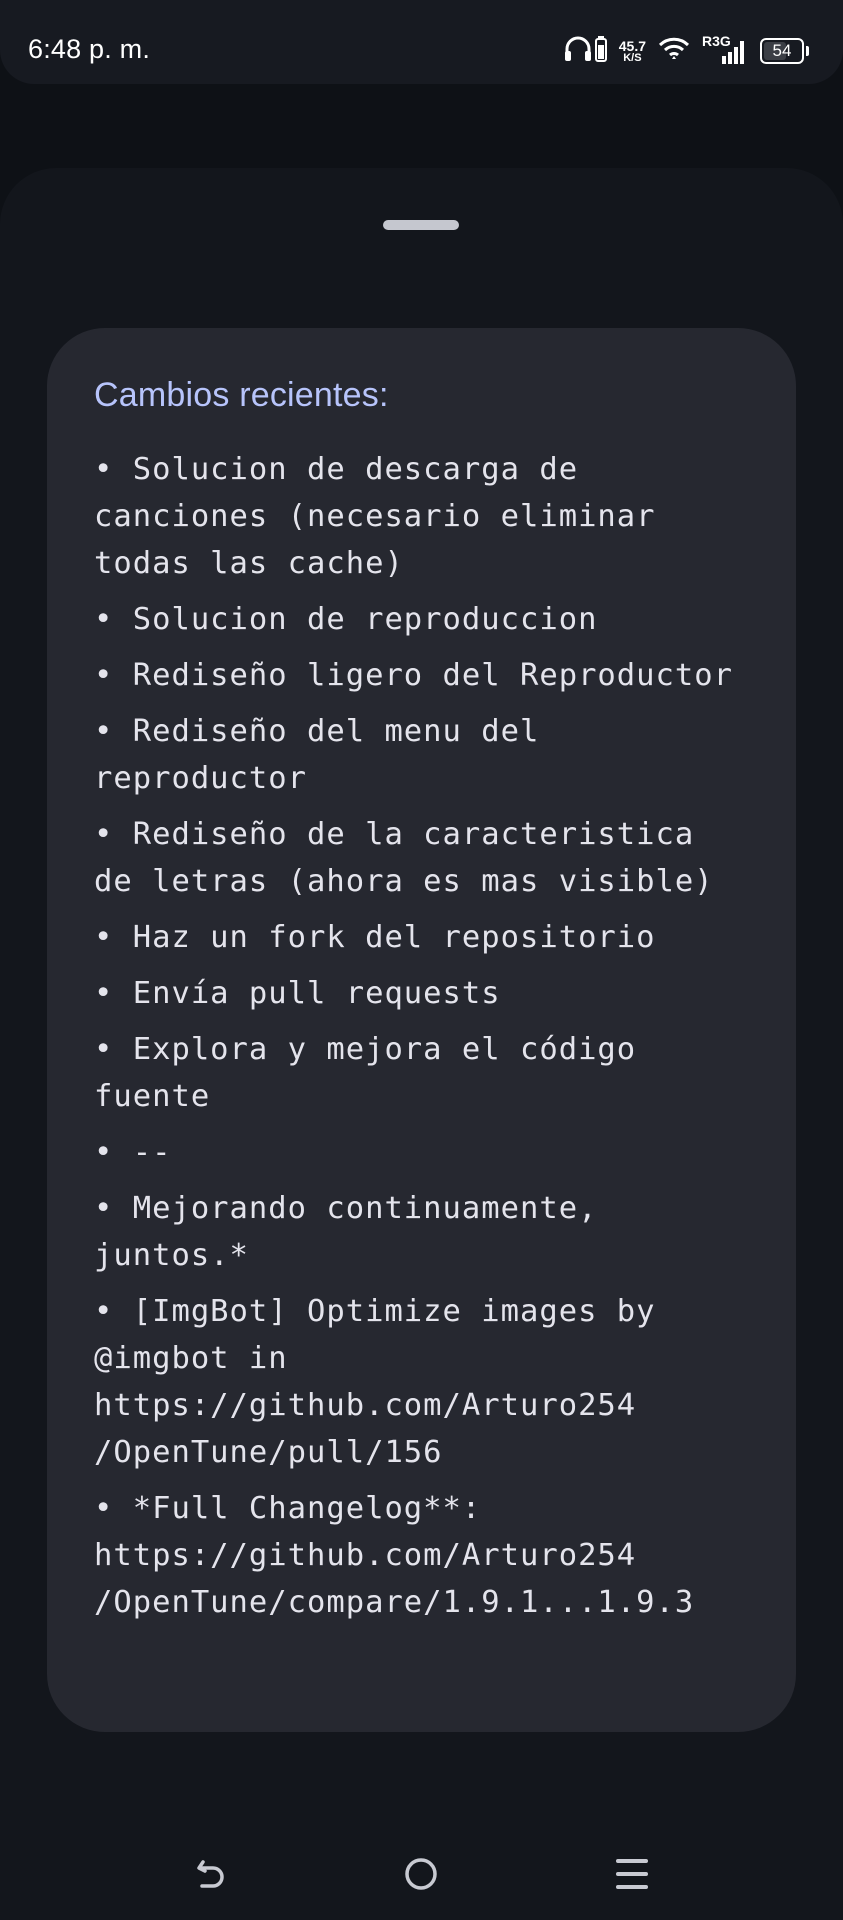  What do you see at coordinates (375, 937) in the screenshot?
I see `changelog-item: • Haz un fork del repositorio` at bounding box center [375, 937].